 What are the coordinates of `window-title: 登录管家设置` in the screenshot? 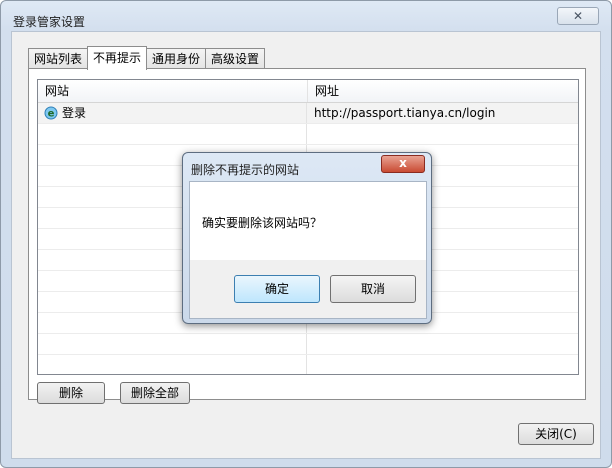 It's located at (49, 22).